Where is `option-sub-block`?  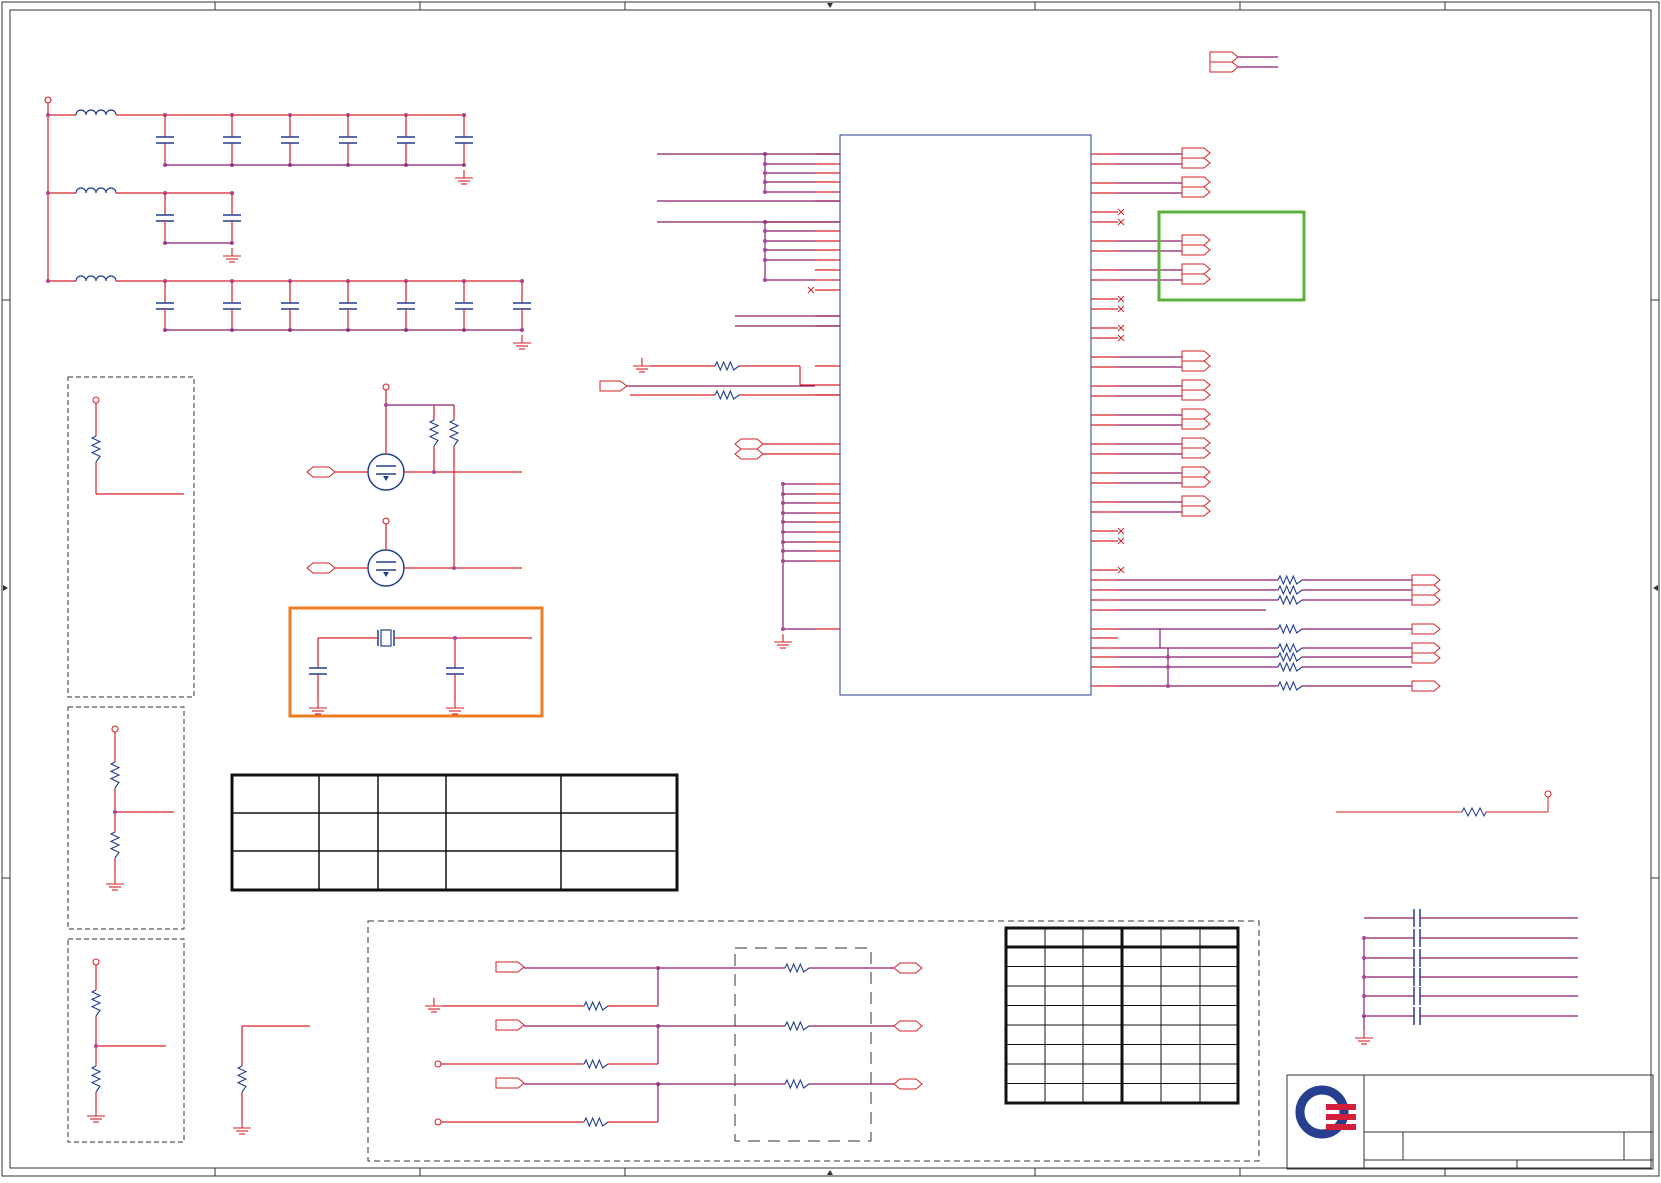
option-sub-block is located at coordinates (803, 1044).